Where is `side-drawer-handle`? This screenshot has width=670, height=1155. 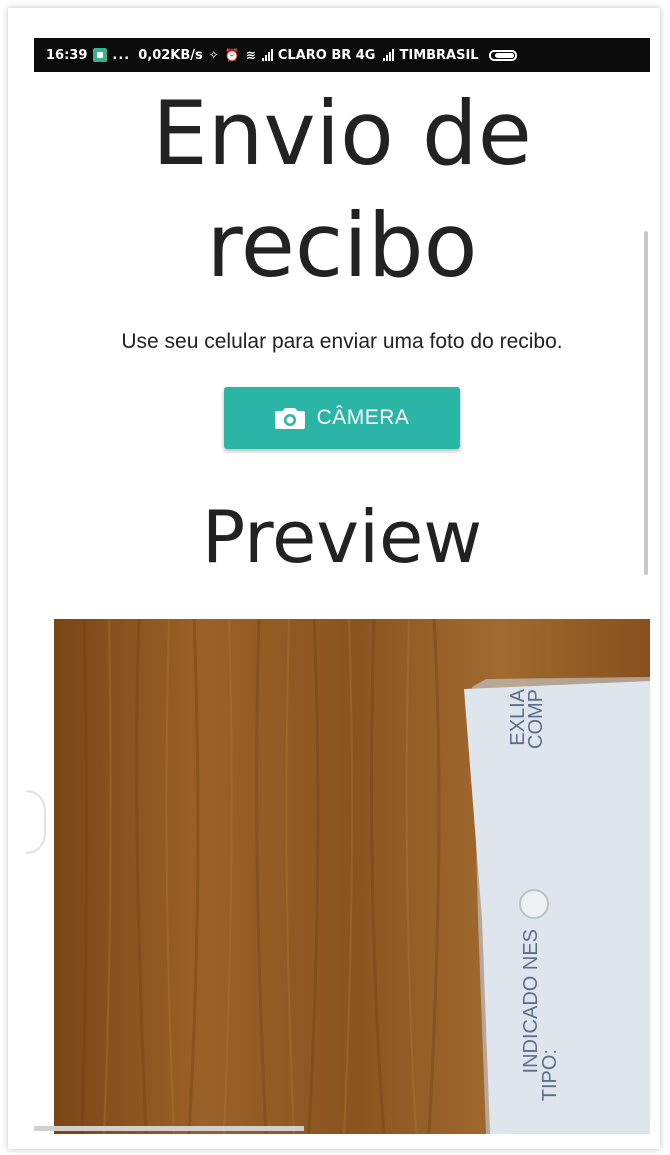 side-drawer-handle is located at coordinates (36, 822).